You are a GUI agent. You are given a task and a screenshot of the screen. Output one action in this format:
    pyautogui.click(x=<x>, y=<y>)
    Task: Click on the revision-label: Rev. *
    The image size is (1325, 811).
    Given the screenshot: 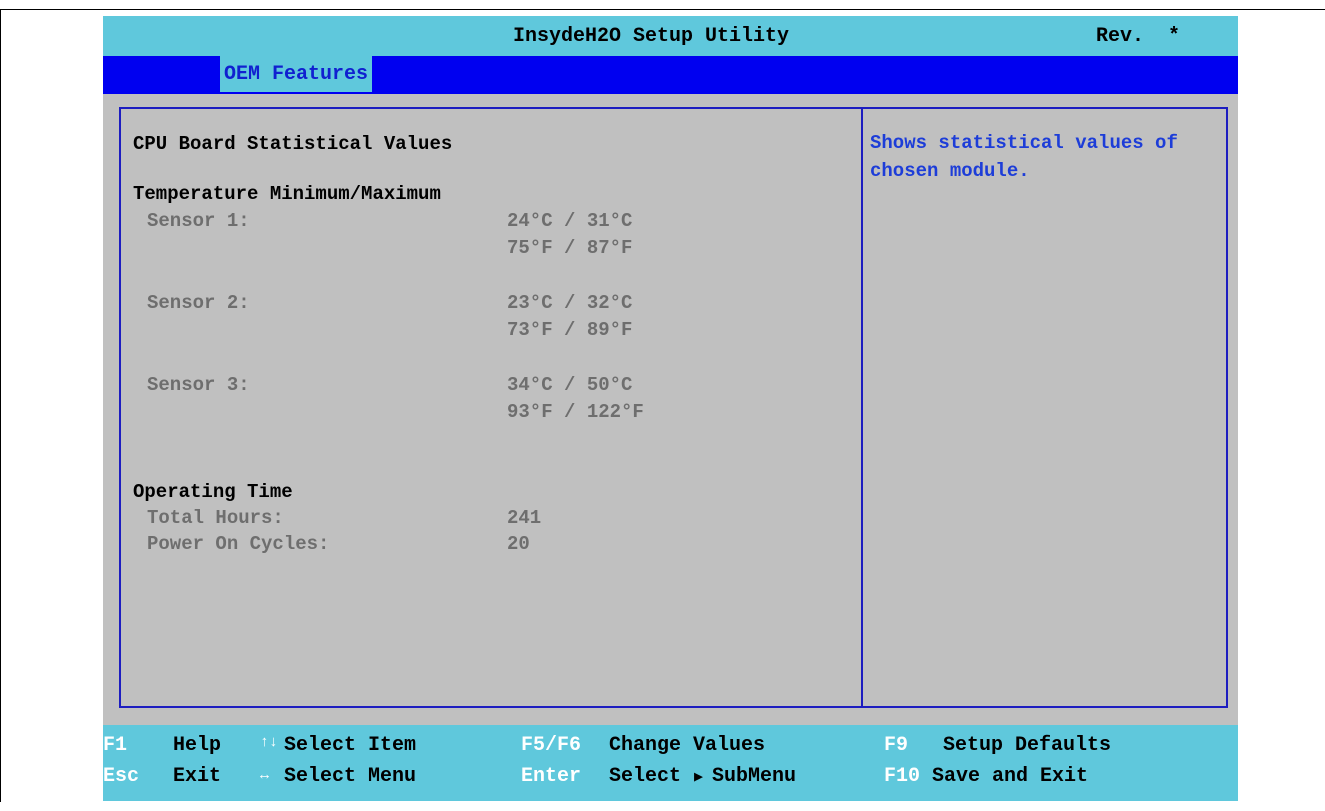 What is the action you would take?
    pyautogui.click(x=1138, y=36)
    